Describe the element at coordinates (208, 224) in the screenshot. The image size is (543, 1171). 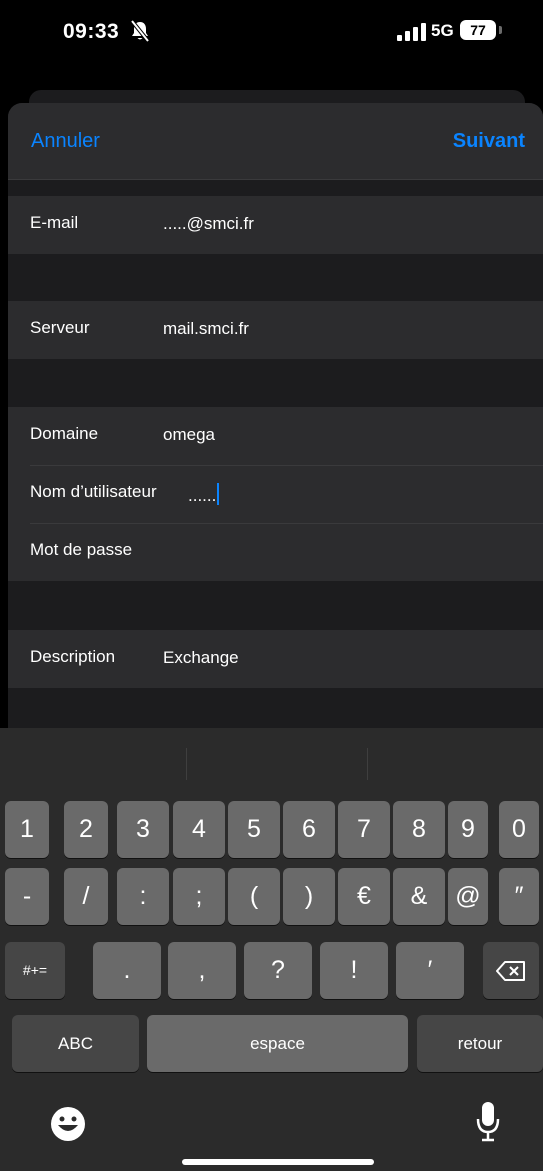
I see `email-field: .....@smci.fr` at that location.